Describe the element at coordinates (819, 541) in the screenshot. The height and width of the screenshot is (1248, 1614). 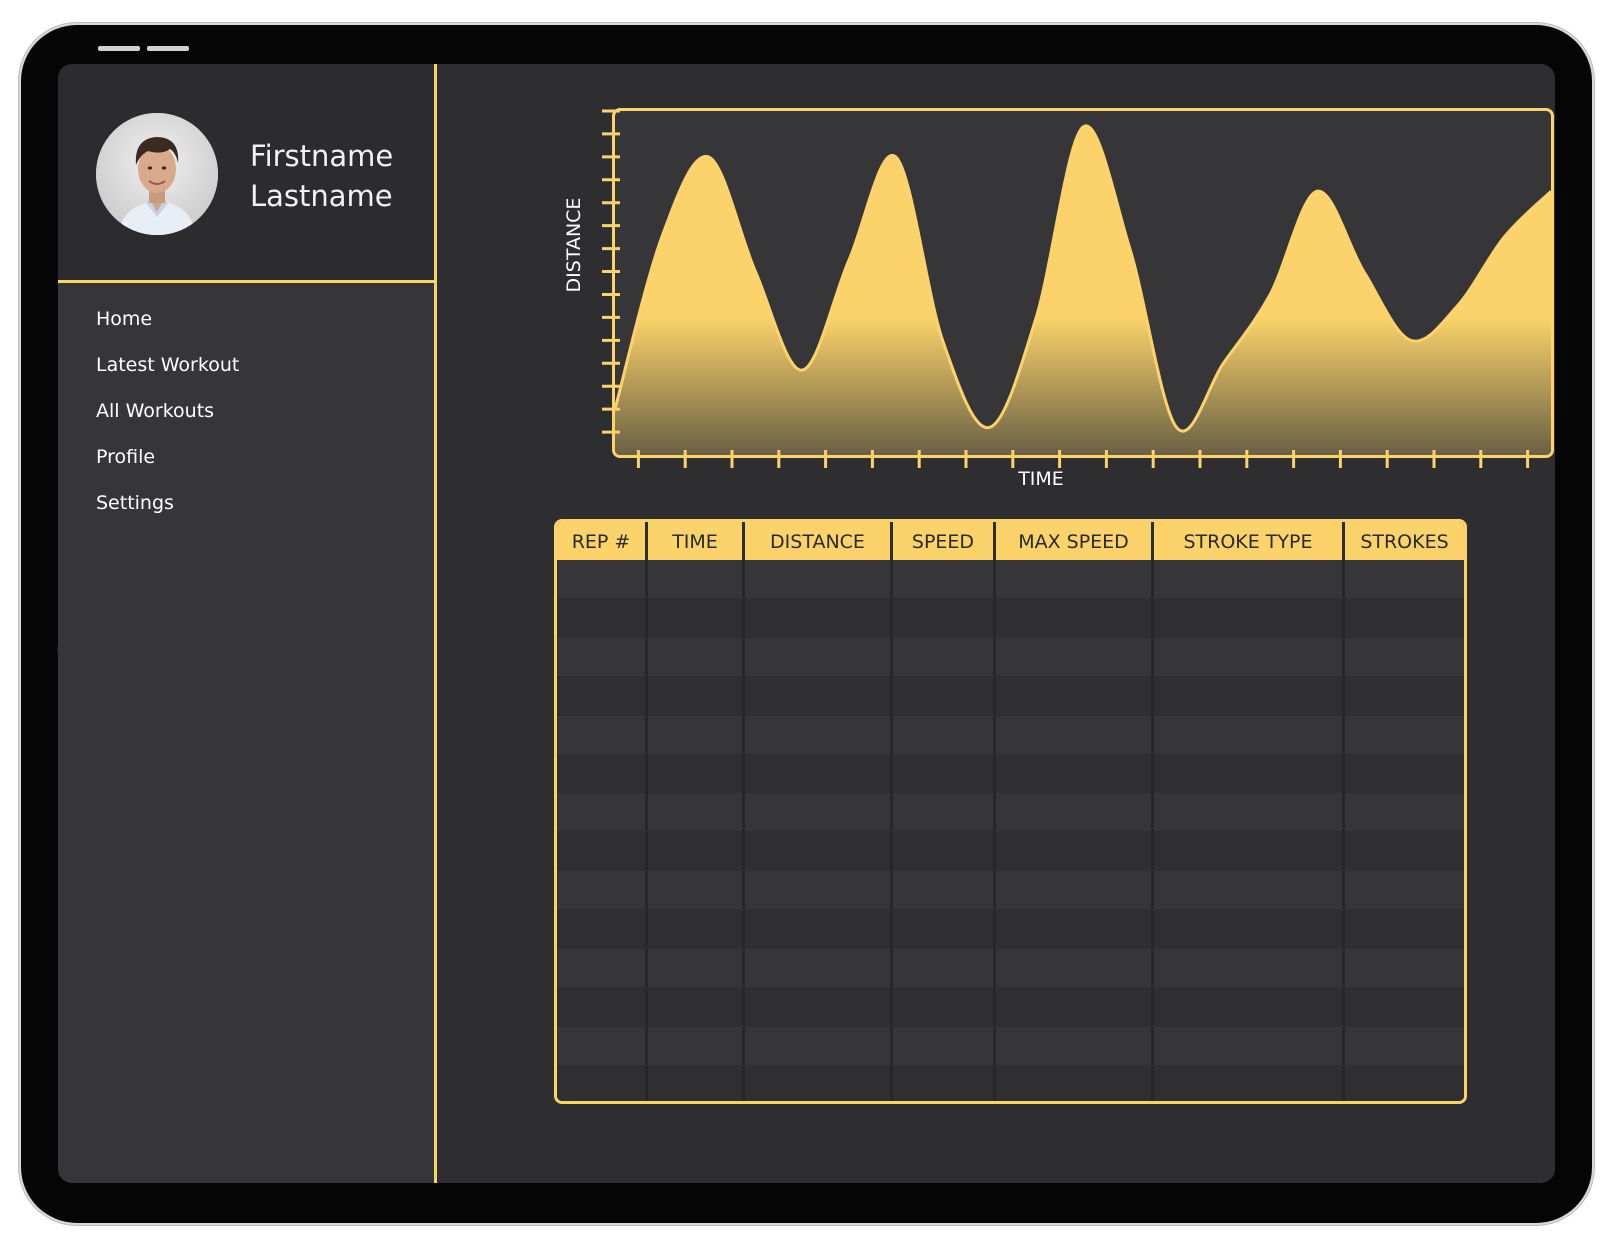
I see `col-header-distance: DISTANCE` at that location.